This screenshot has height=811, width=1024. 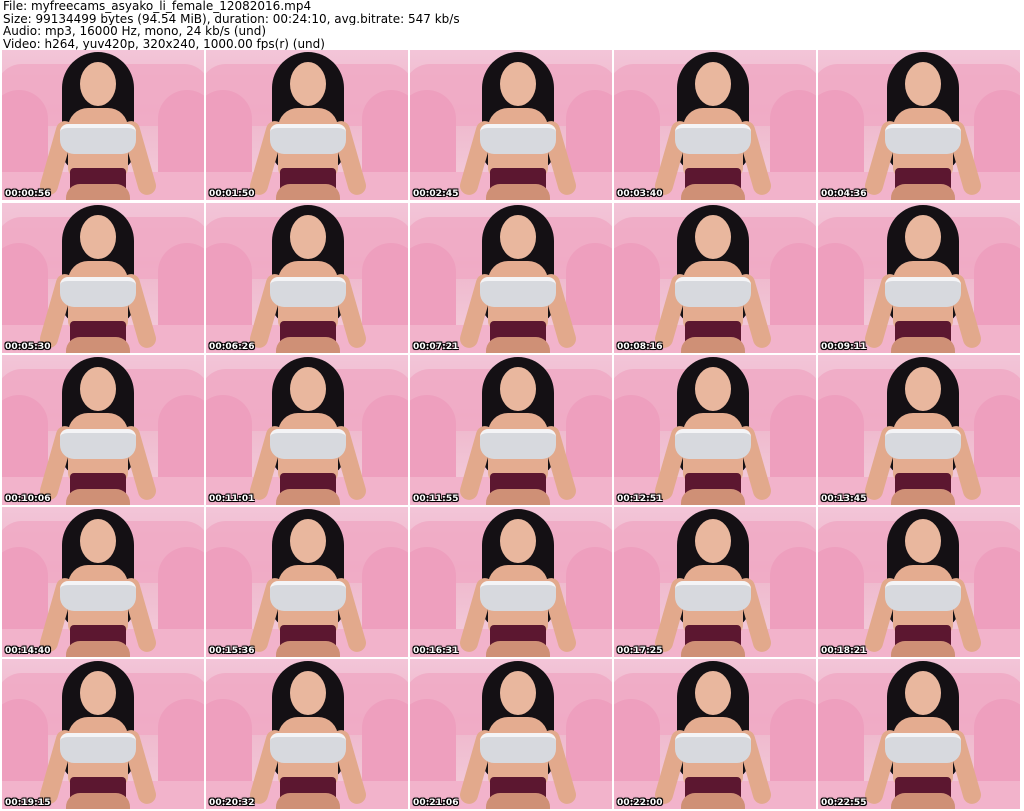 I want to click on video-thumbnail: 00:02:45, so click(x=511, y=125).